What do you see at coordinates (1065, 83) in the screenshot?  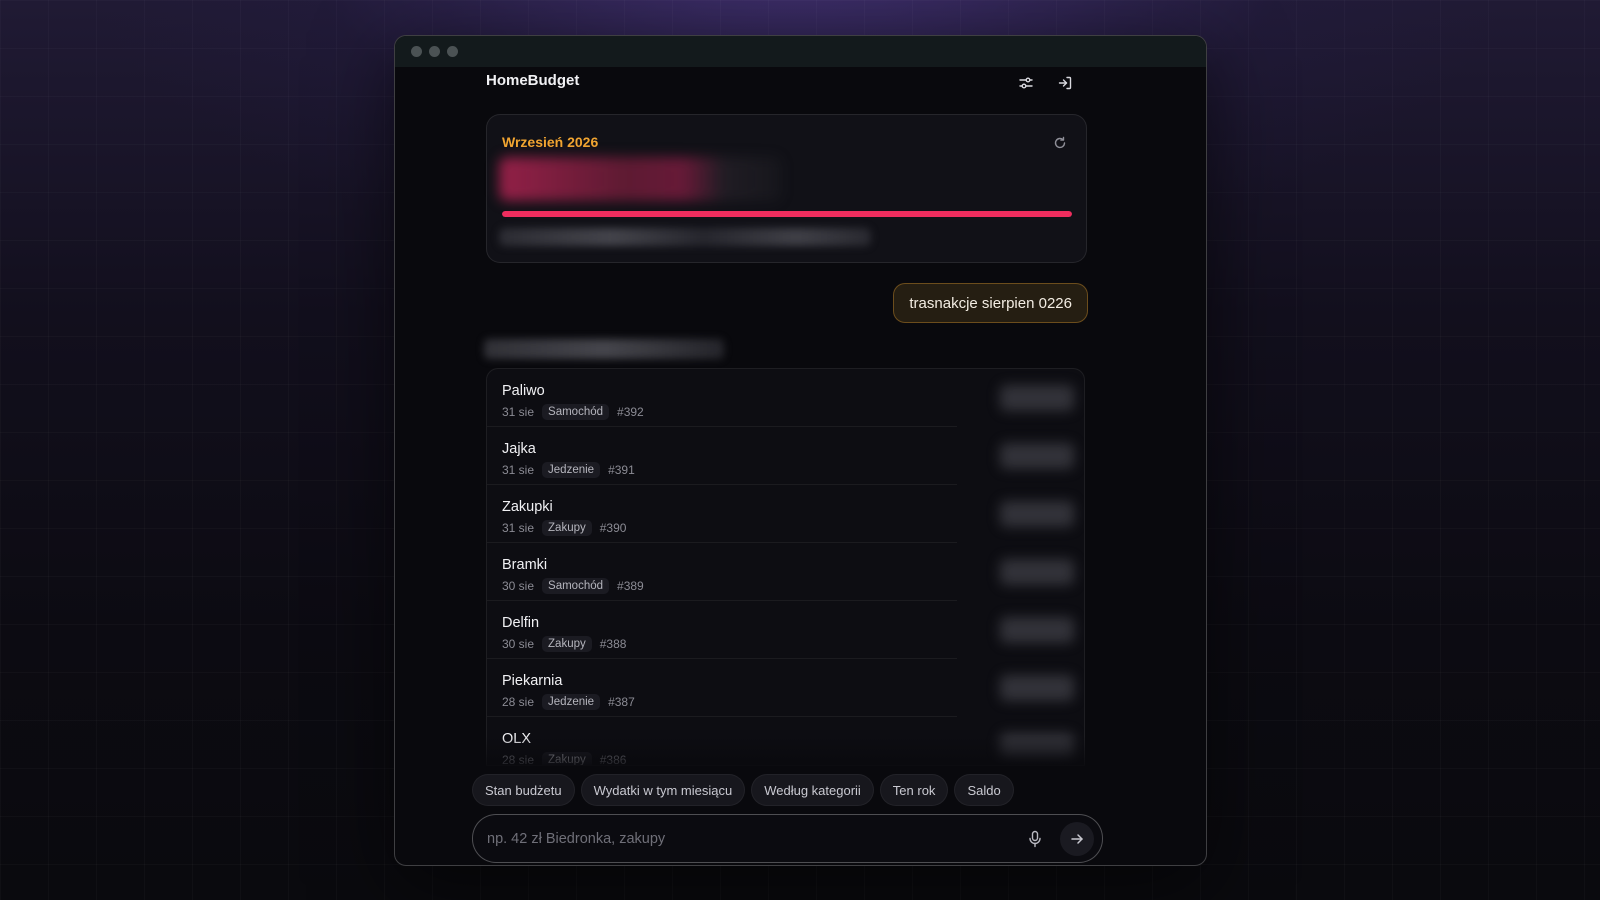 I see `logout-icon` at bounding box center [1065, 83].